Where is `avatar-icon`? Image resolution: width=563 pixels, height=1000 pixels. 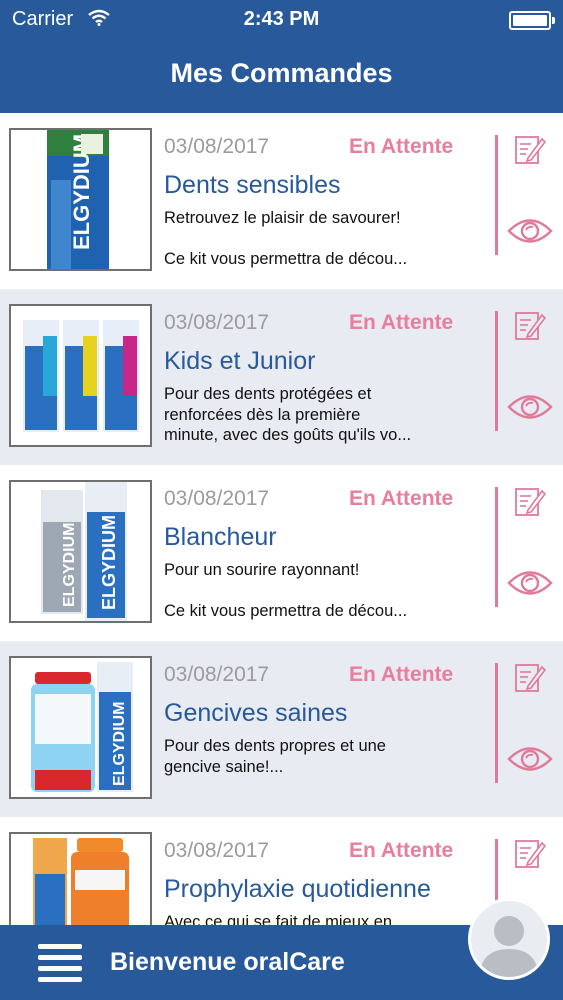
avatar-icon is located at coordinates (509, 939).